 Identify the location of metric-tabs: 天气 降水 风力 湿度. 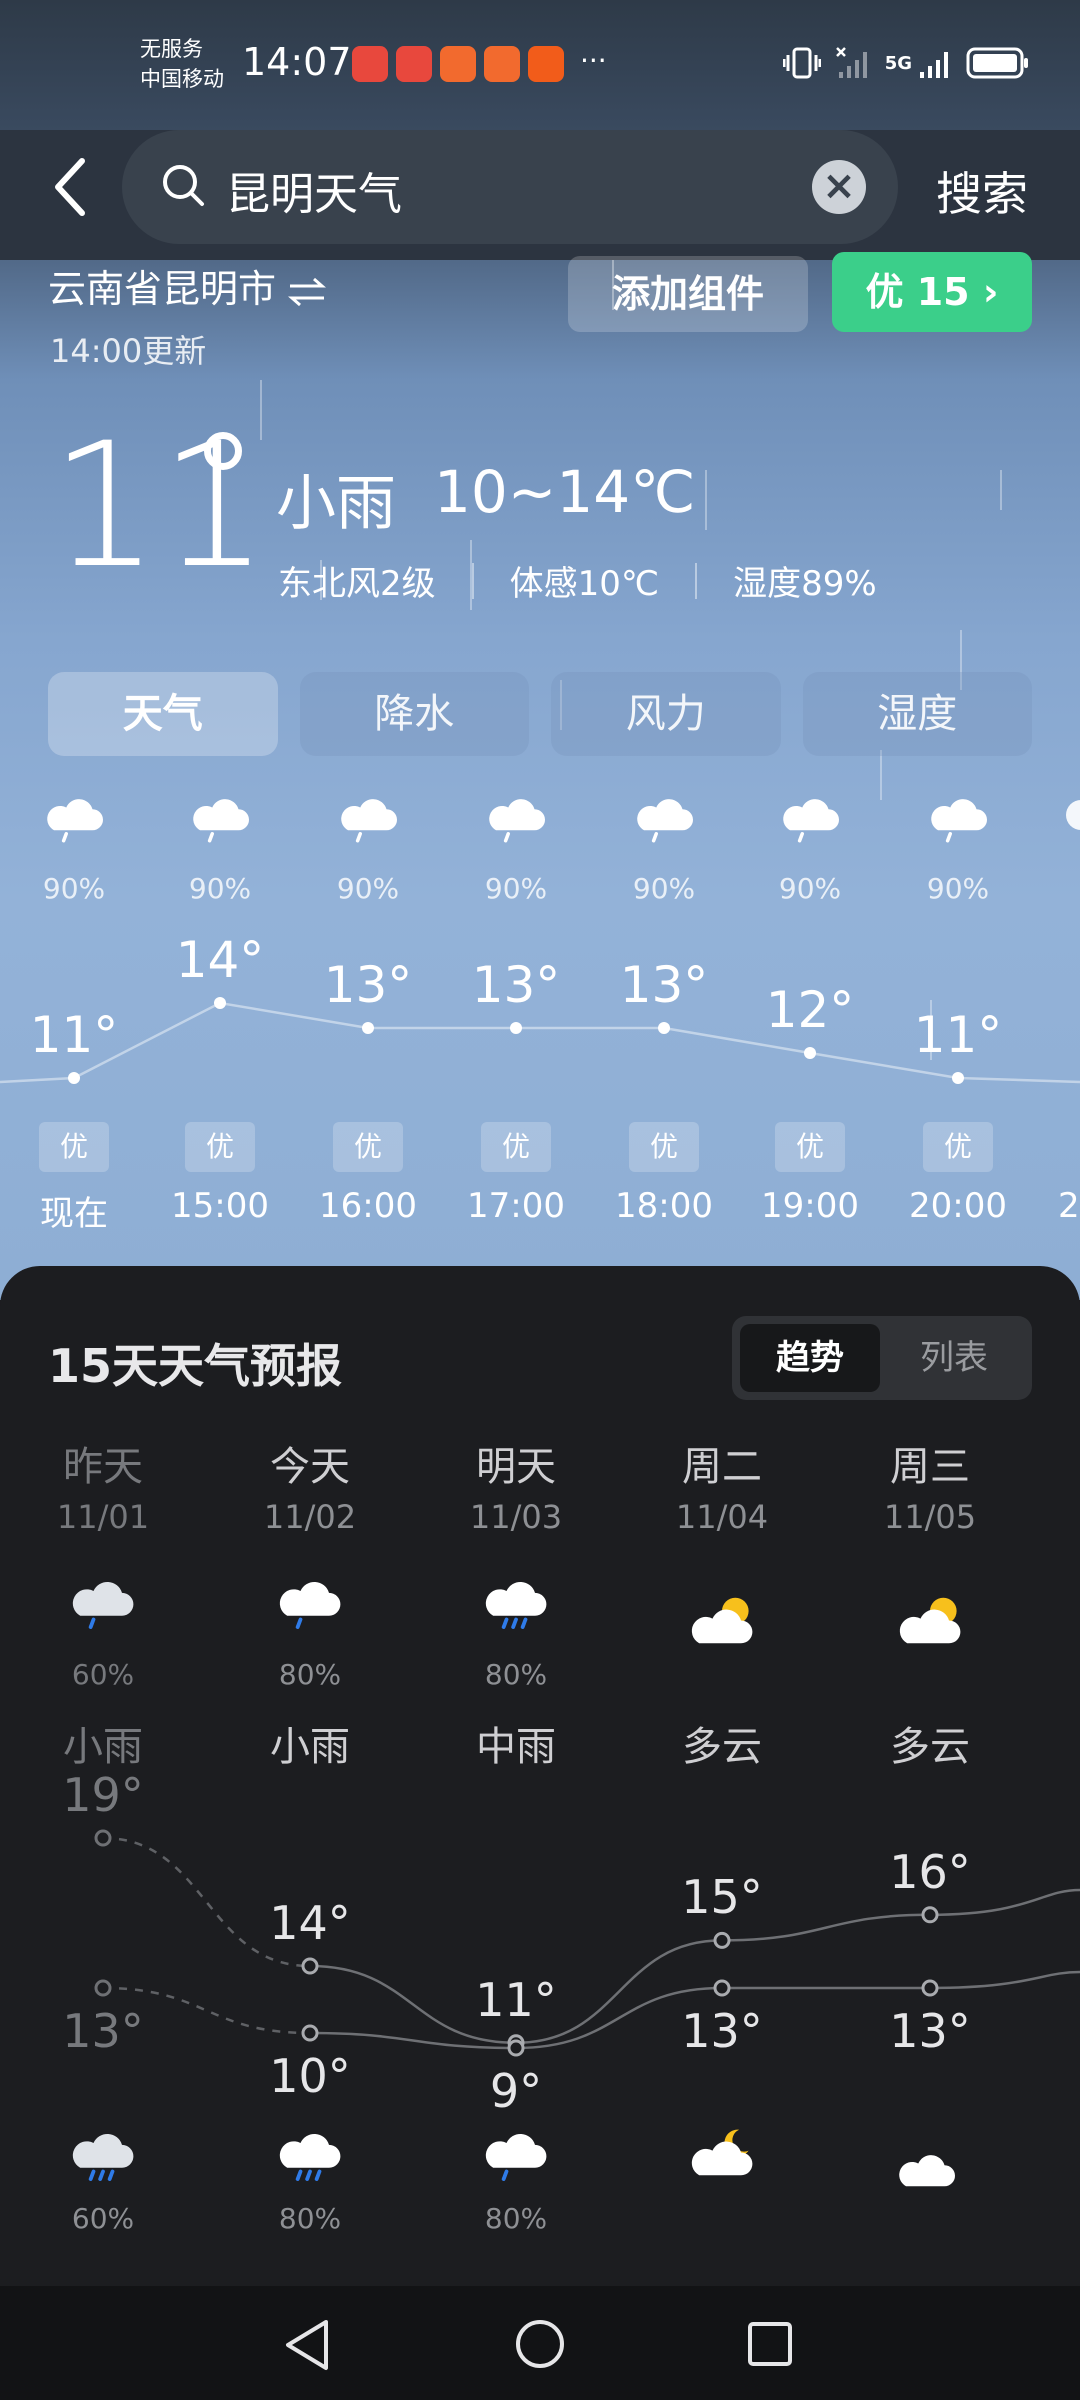
(540, 714).